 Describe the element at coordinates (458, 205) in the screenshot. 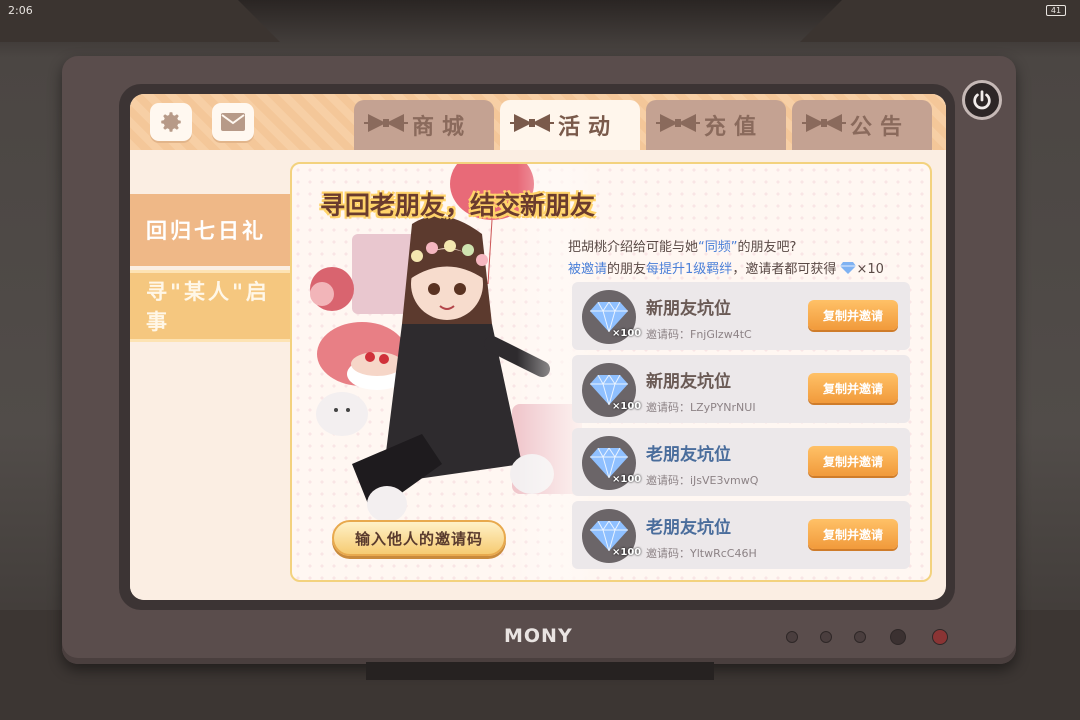

I see `panel-headline: 寻回老朋友，结交新朋友` at that location.